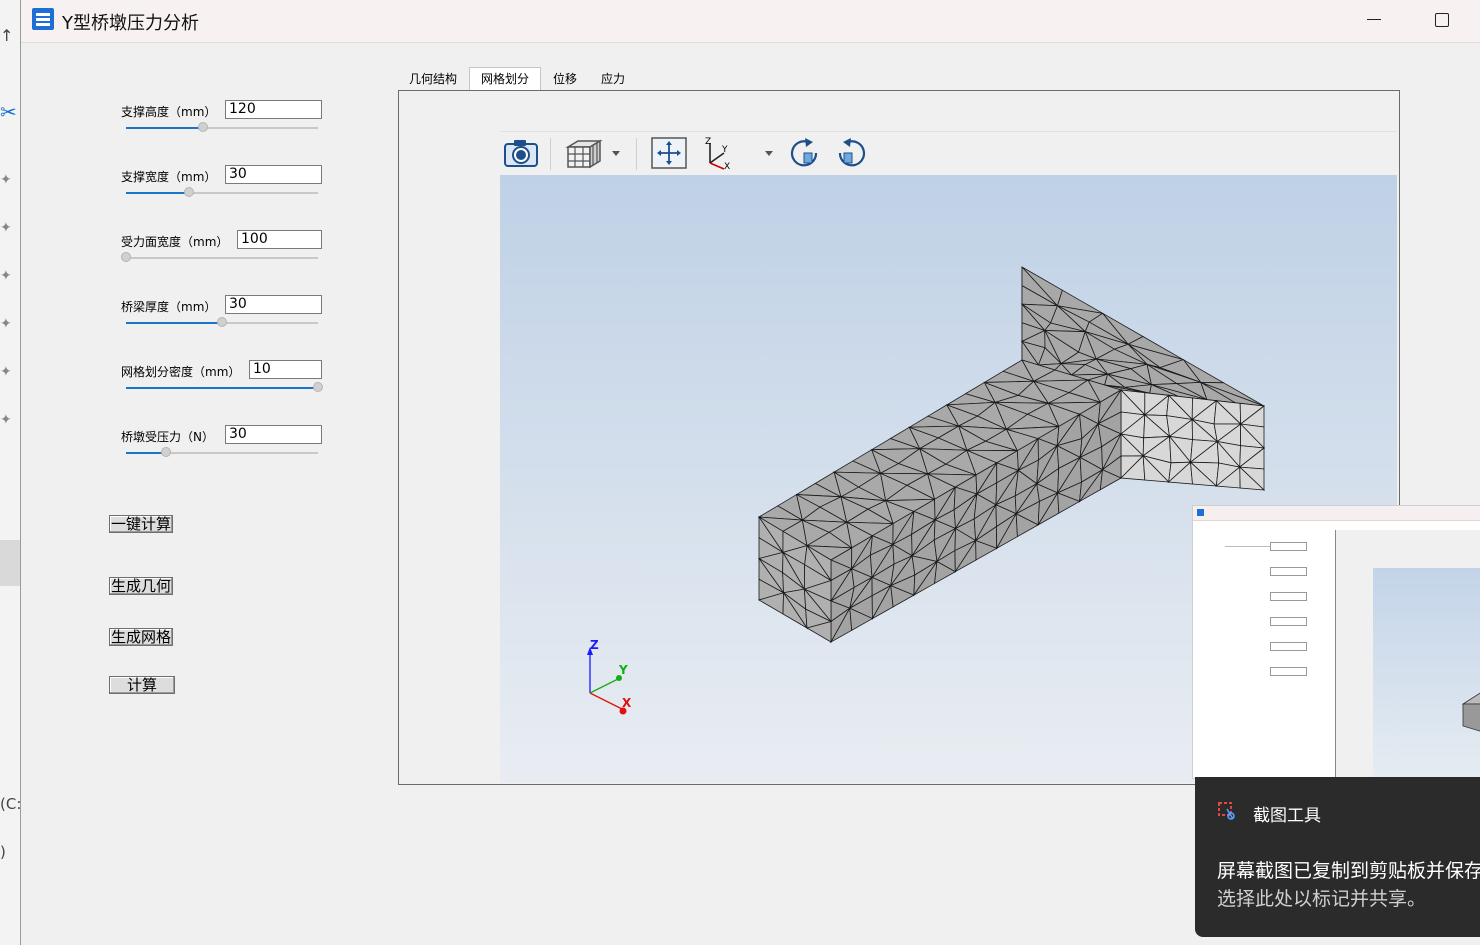  Describe the element at coordinates (609, 677) in the screenshot. I see `axis-triad: Z Y X` at that location.